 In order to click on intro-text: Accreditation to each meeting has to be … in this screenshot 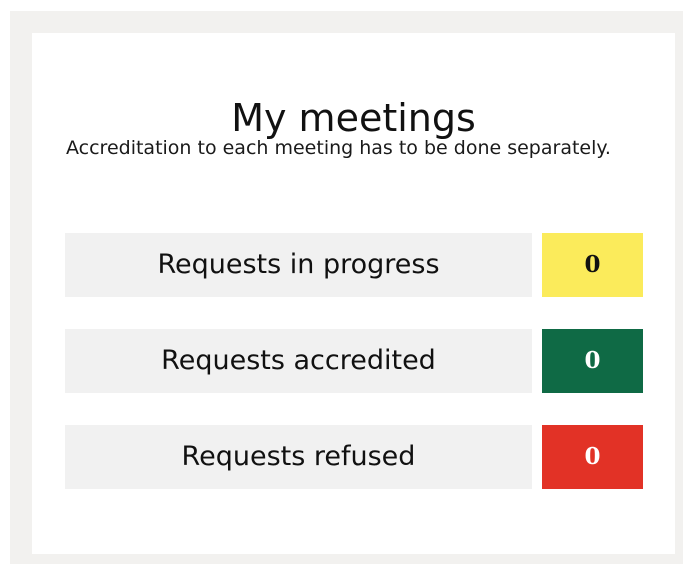, I will do `click(338, 148)`.